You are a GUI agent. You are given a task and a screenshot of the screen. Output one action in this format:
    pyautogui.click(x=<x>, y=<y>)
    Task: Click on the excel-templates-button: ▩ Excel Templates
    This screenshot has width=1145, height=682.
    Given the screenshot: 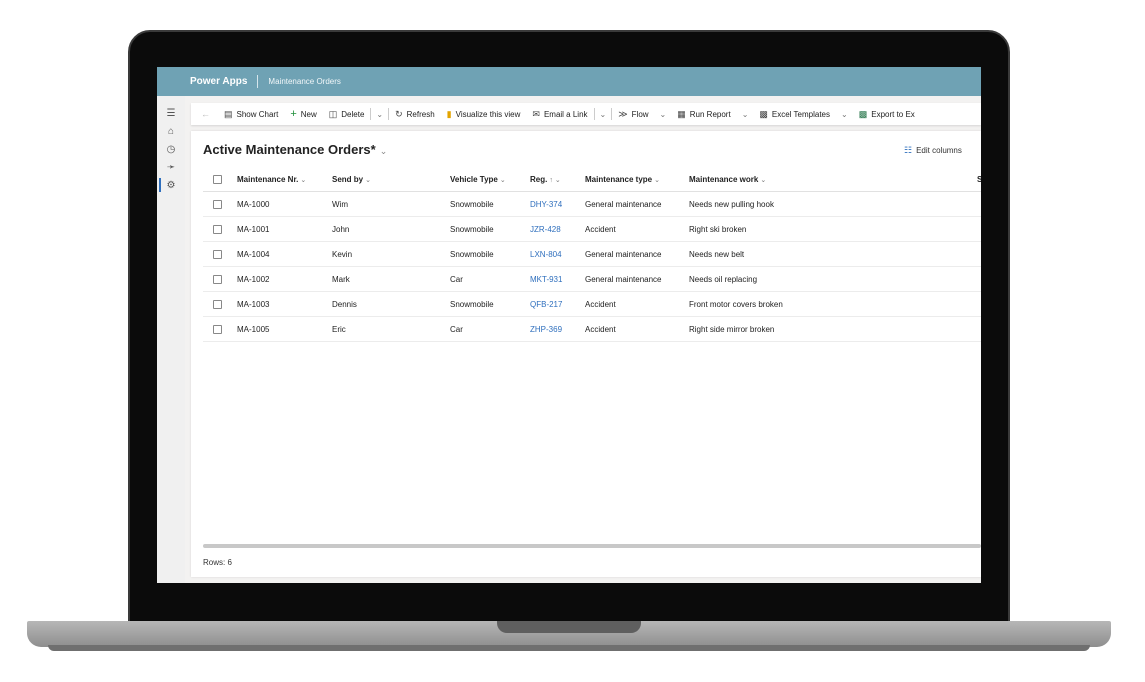 What is the action you would take?
    pyautogui.click(x=794, y=114)
    